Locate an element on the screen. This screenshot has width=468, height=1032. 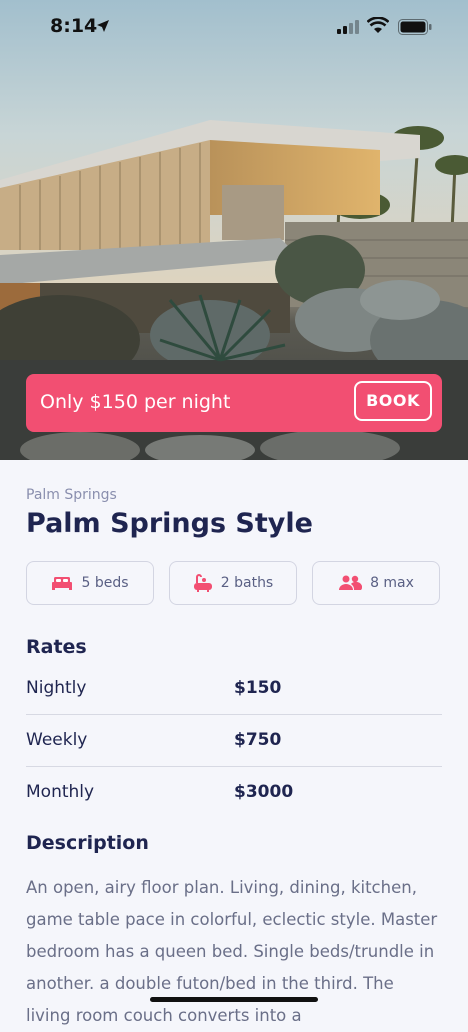
feature-baths-label: 2 baths is located at coordinates (247, 583).